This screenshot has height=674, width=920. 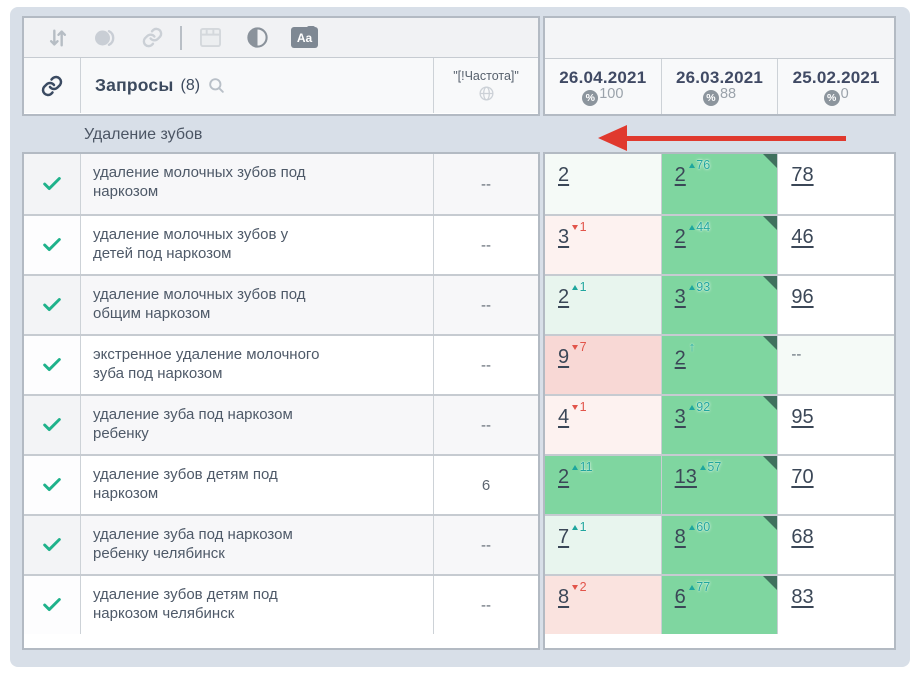 I want to click on date-column-header: 26.04.2021 % 100, so click(x=603, y=86).